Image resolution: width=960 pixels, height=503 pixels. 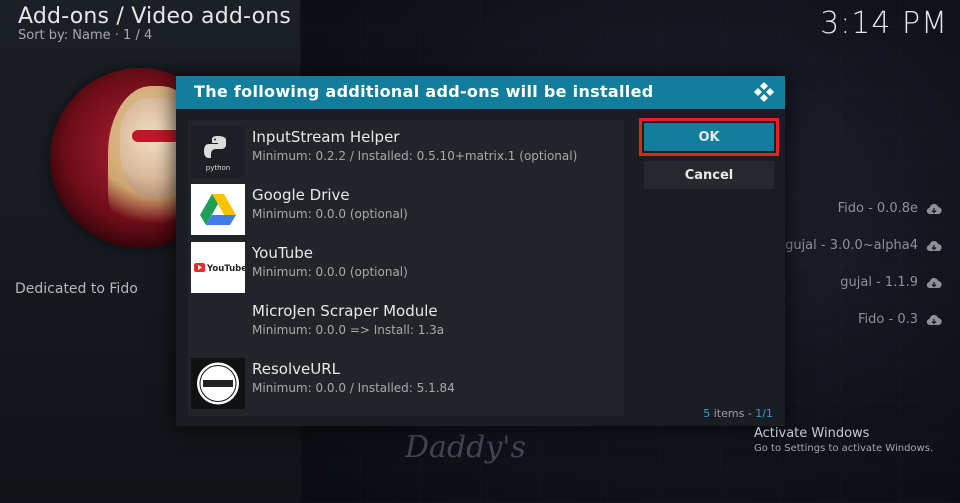 What do you see at coordinates (812, 433) in the screenshot?
I see `activate-windows-title: Activate Windows` at bounding box center [812, 433].